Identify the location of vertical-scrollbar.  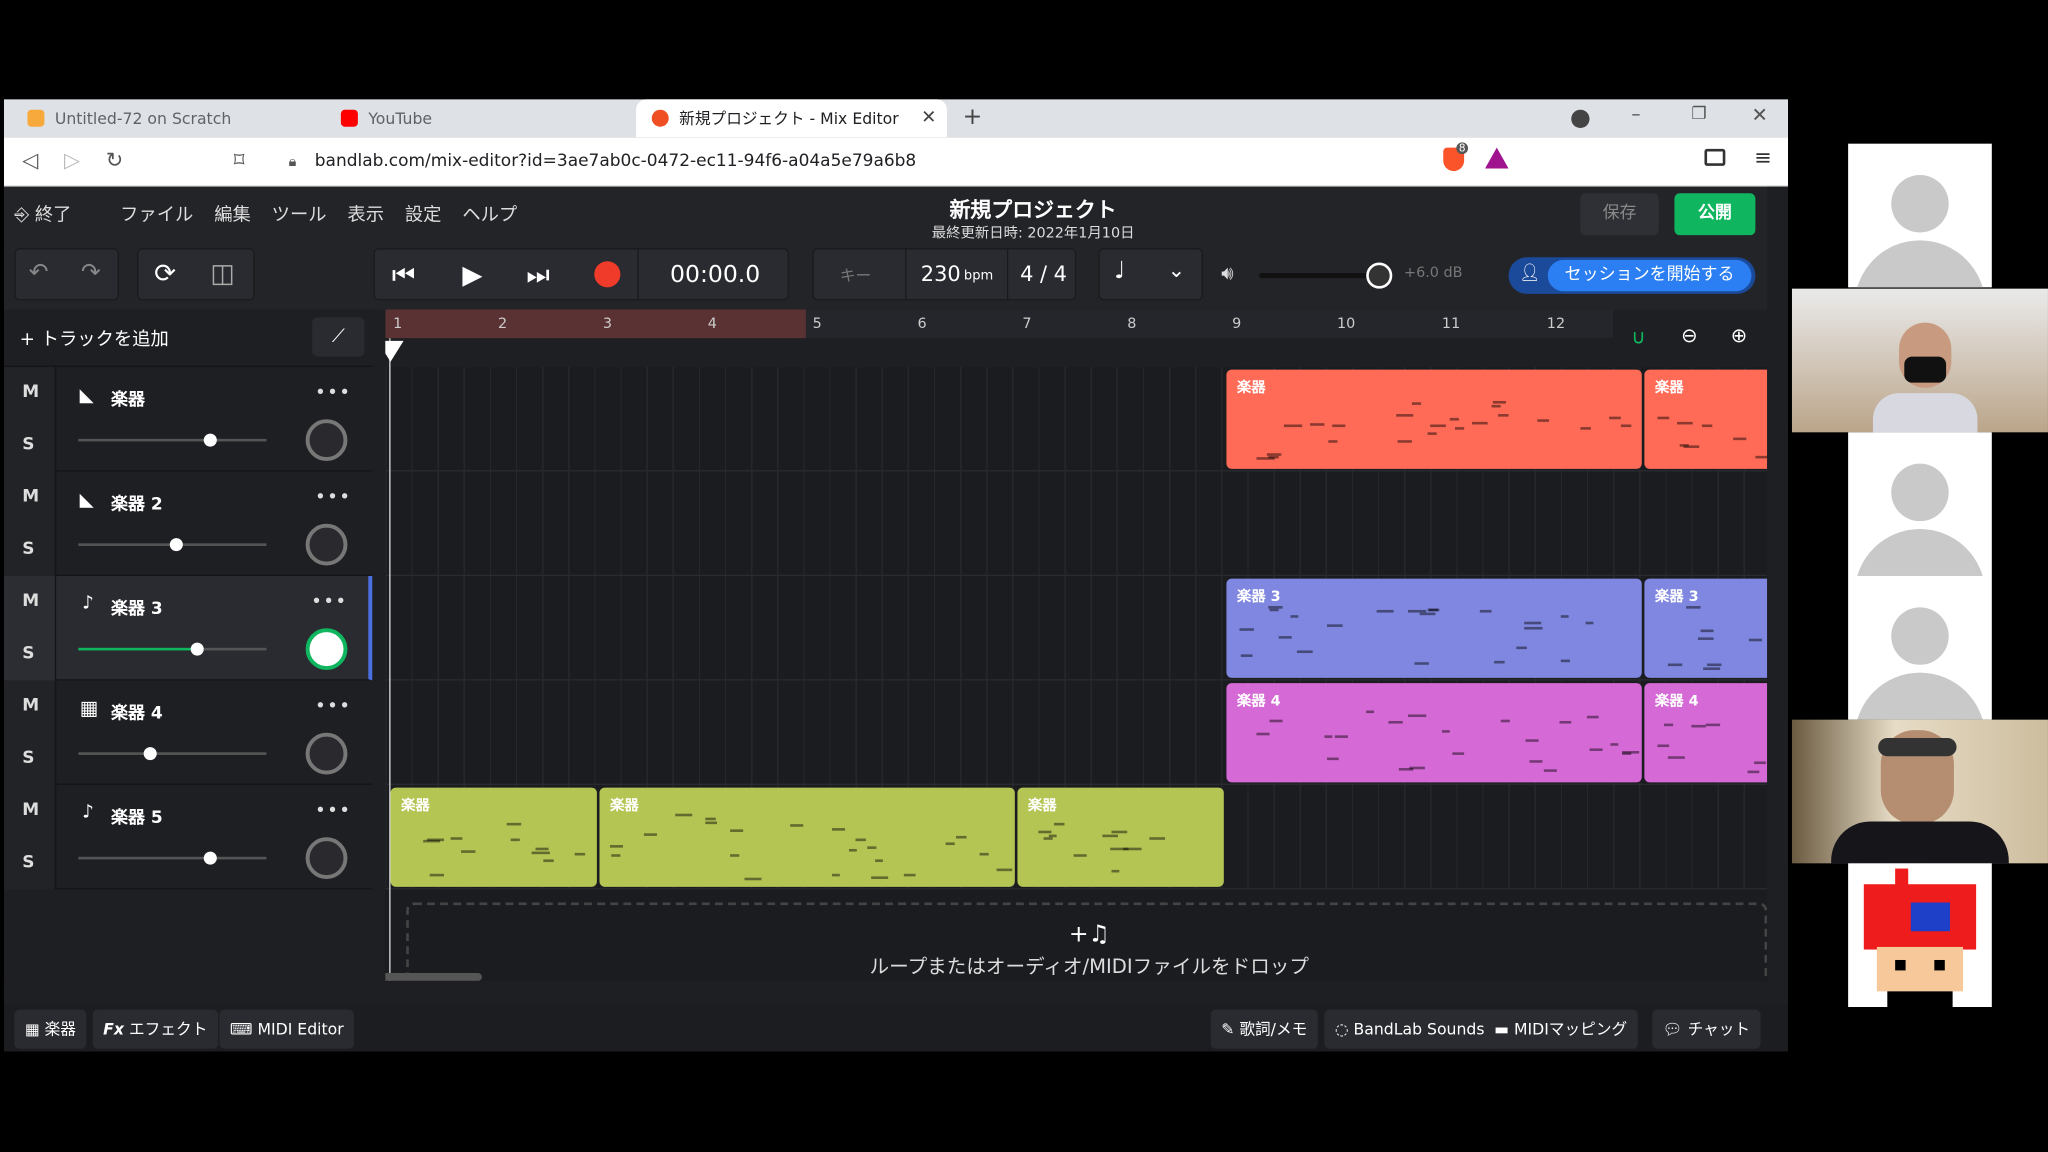
(1778, 619).